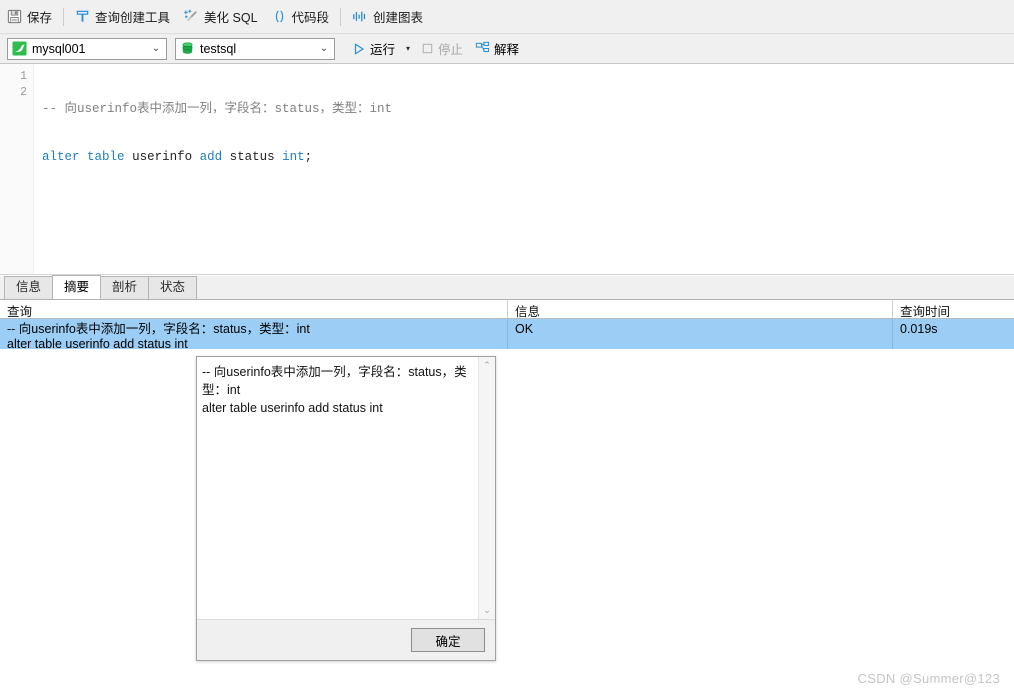 Image resolution: width=1014 pixels, height=696 pixels. I want to click on scroll-up-arrow-icon: ⌃, so click(487, 365).